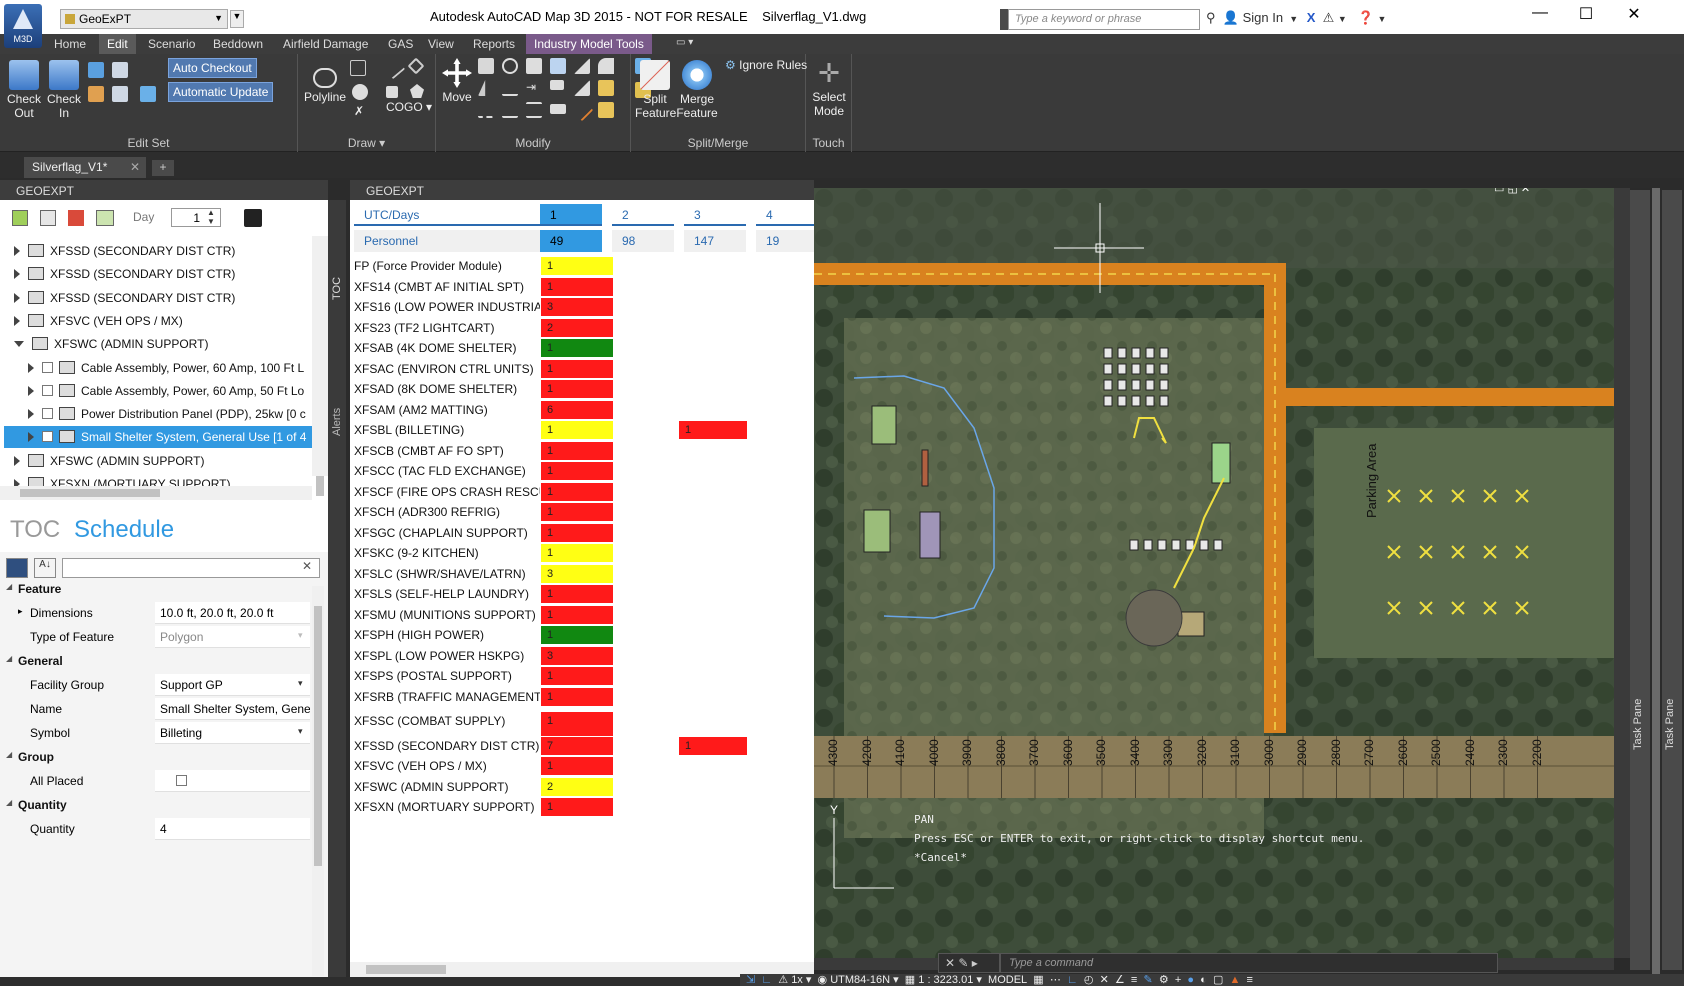 The image size is (1684, 986). Describe the element at coordinates (120, 70) in the screenshot. I see `attribute-table-icon` at that location.